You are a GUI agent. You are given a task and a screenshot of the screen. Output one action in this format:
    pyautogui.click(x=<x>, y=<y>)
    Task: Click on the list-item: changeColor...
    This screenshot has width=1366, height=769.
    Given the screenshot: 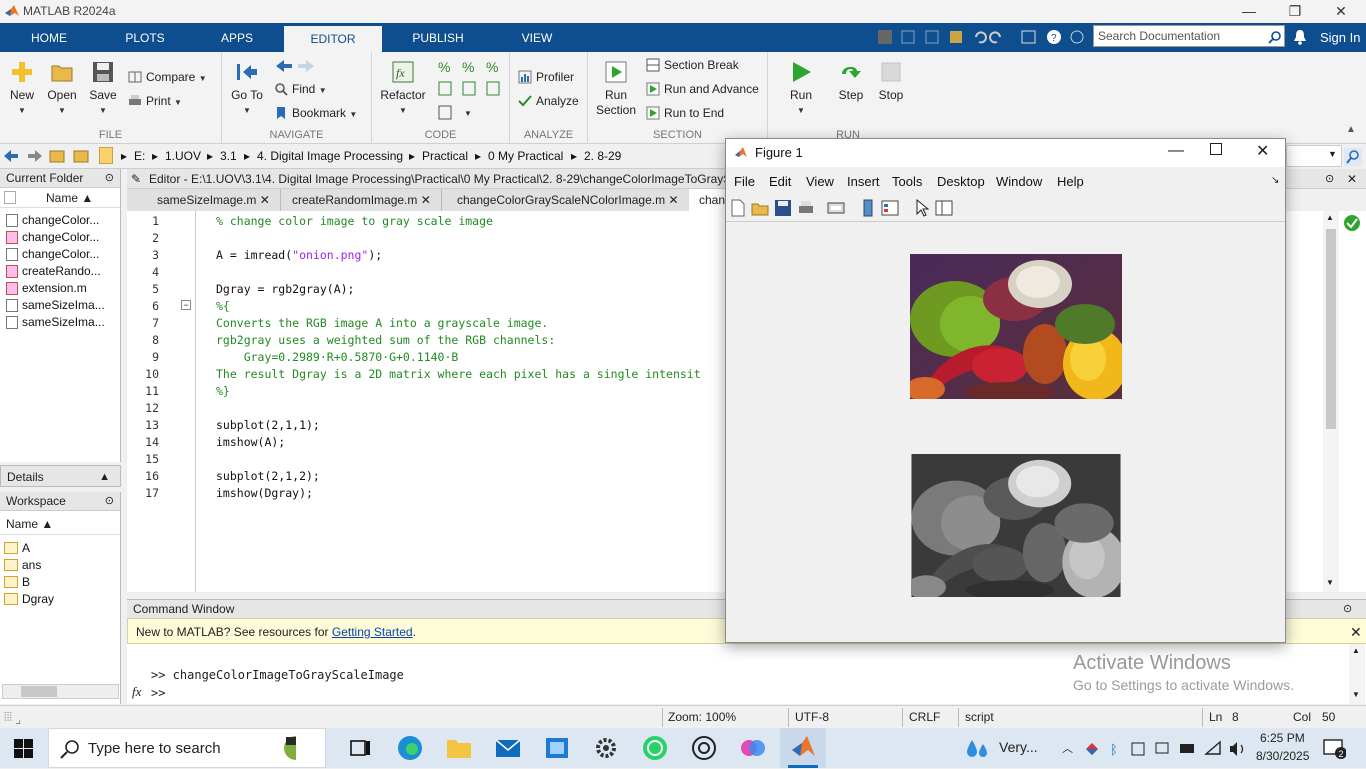 What is the action you would take?
    pyautogui.click(x=52, y=237)
    